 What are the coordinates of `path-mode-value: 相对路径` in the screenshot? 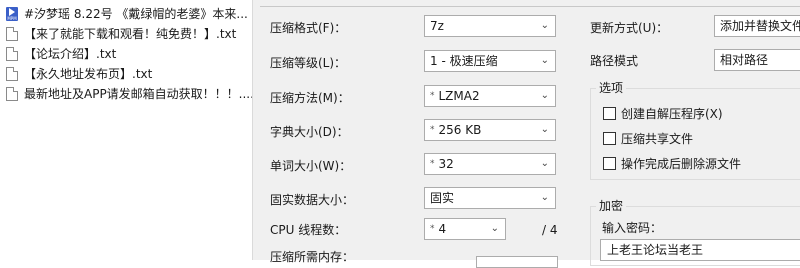 It's located at (744, 60).